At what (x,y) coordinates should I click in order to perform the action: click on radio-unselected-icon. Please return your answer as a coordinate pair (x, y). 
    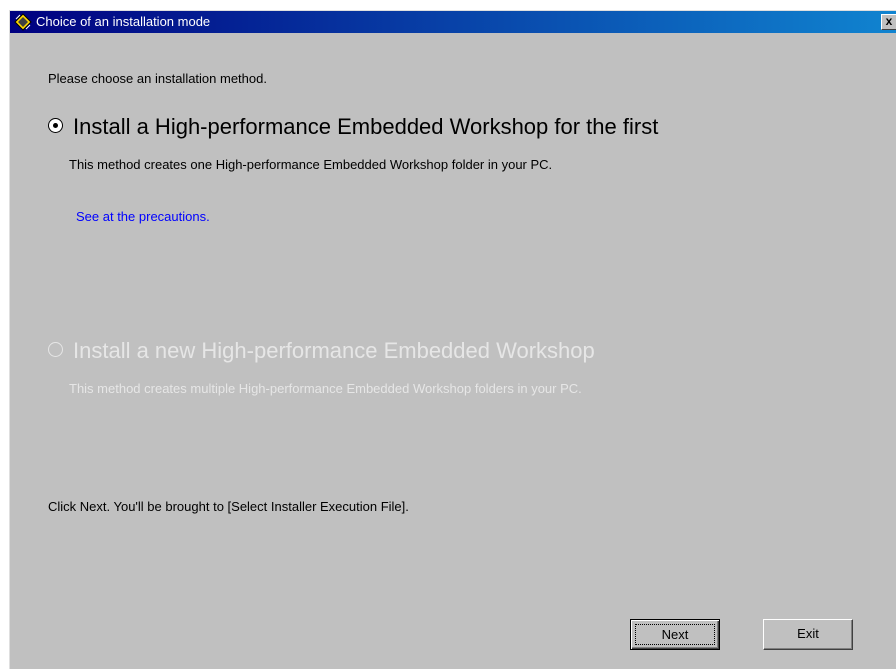
    Looking at the image, I should click on (55, 349).